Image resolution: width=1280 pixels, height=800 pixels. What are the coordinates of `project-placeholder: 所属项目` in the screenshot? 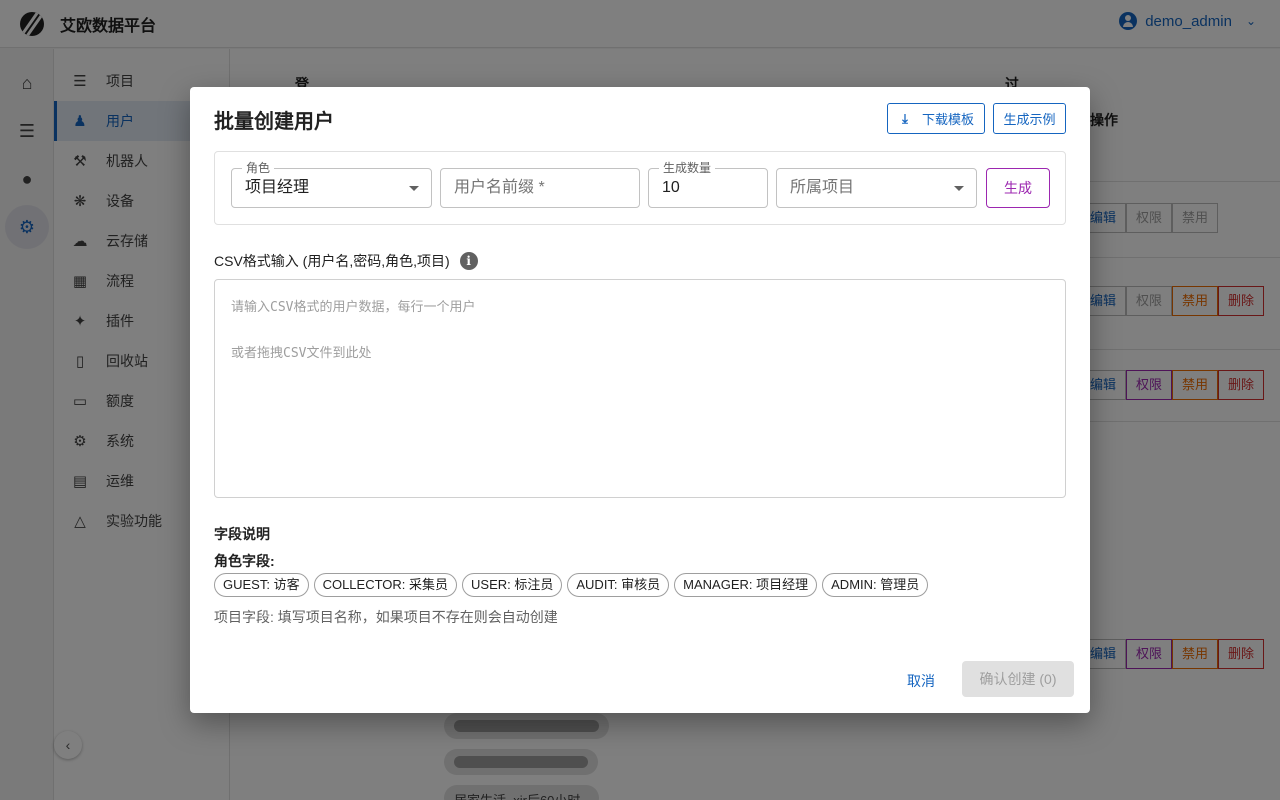 It's located at (822, 187).